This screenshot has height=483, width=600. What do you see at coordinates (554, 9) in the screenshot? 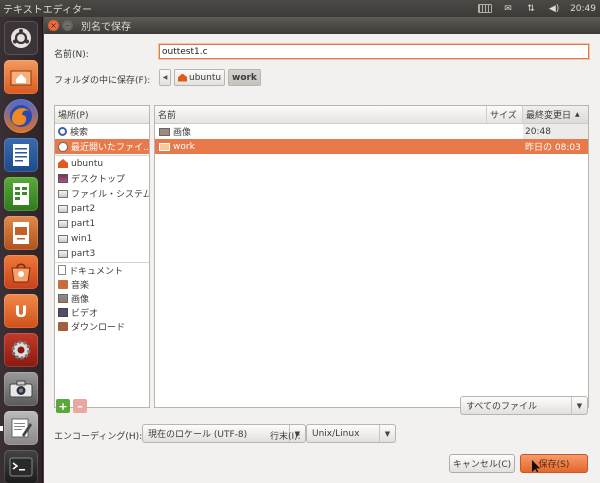
I see `volume-icon: ◀)` at bounding box center [554, 9].